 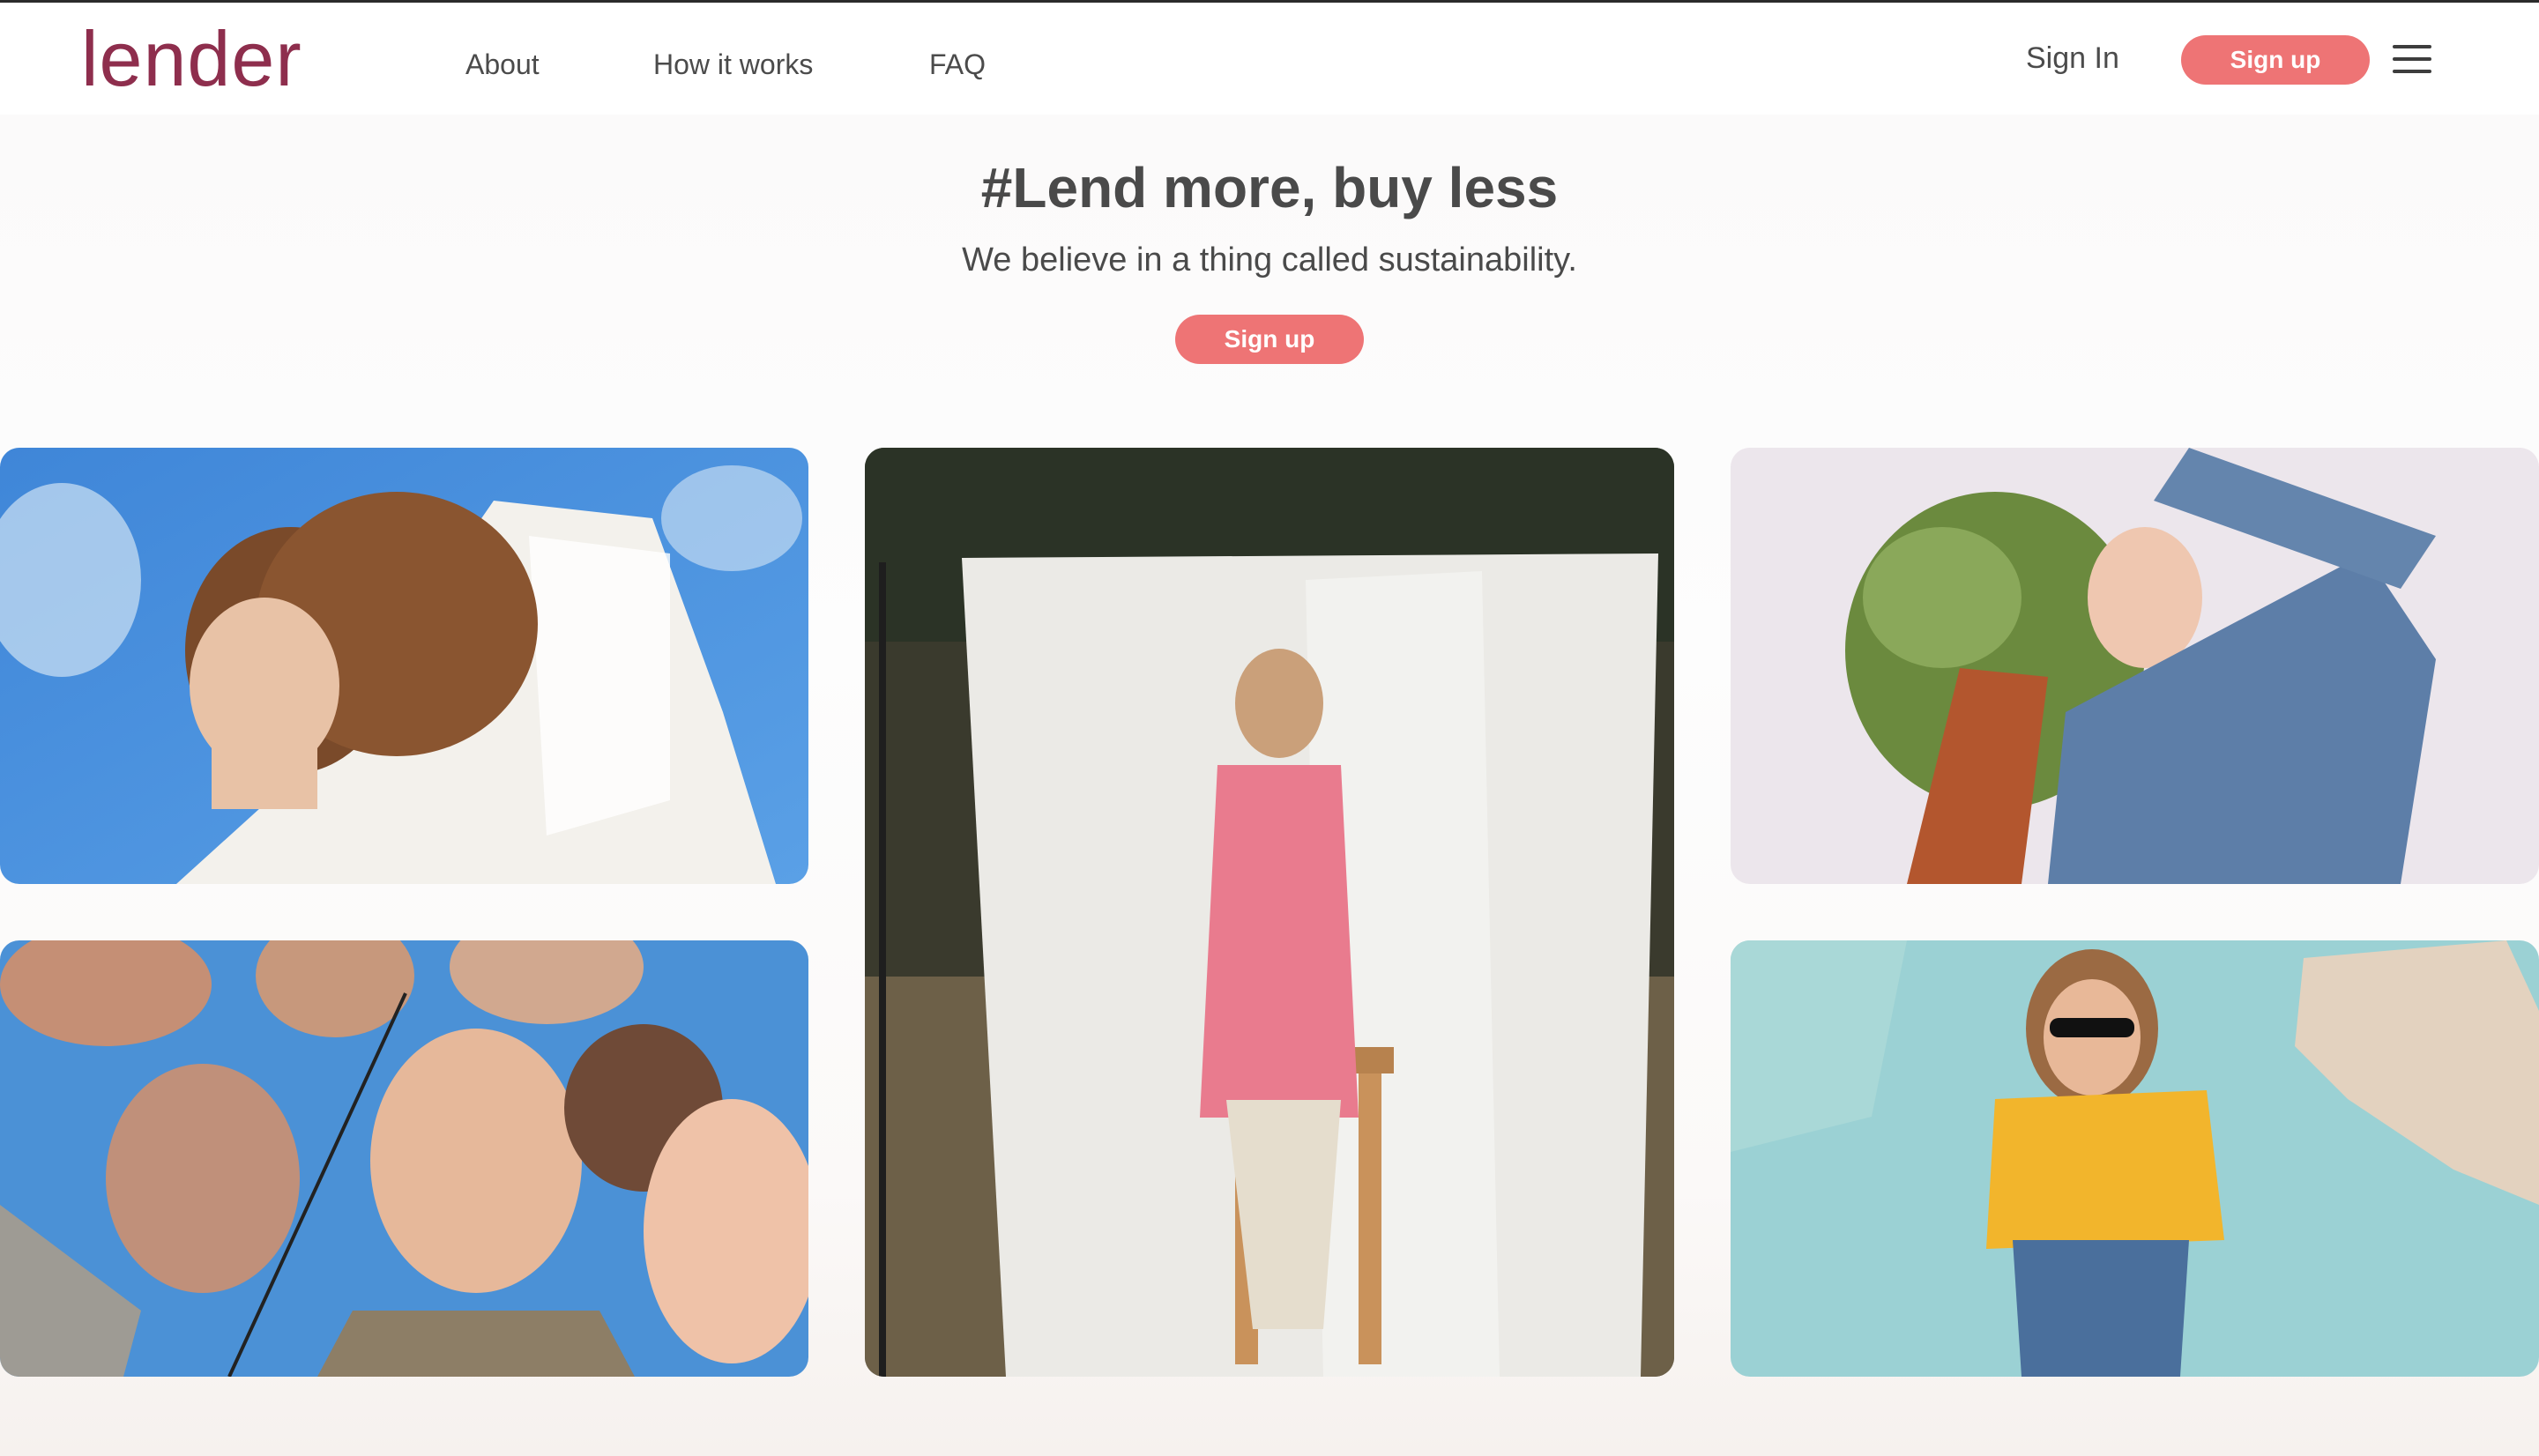 What do you see at coordinates (404, 1158) in the screenshot?
I see `photo-group-friends` at bounding box center [404, 1158].